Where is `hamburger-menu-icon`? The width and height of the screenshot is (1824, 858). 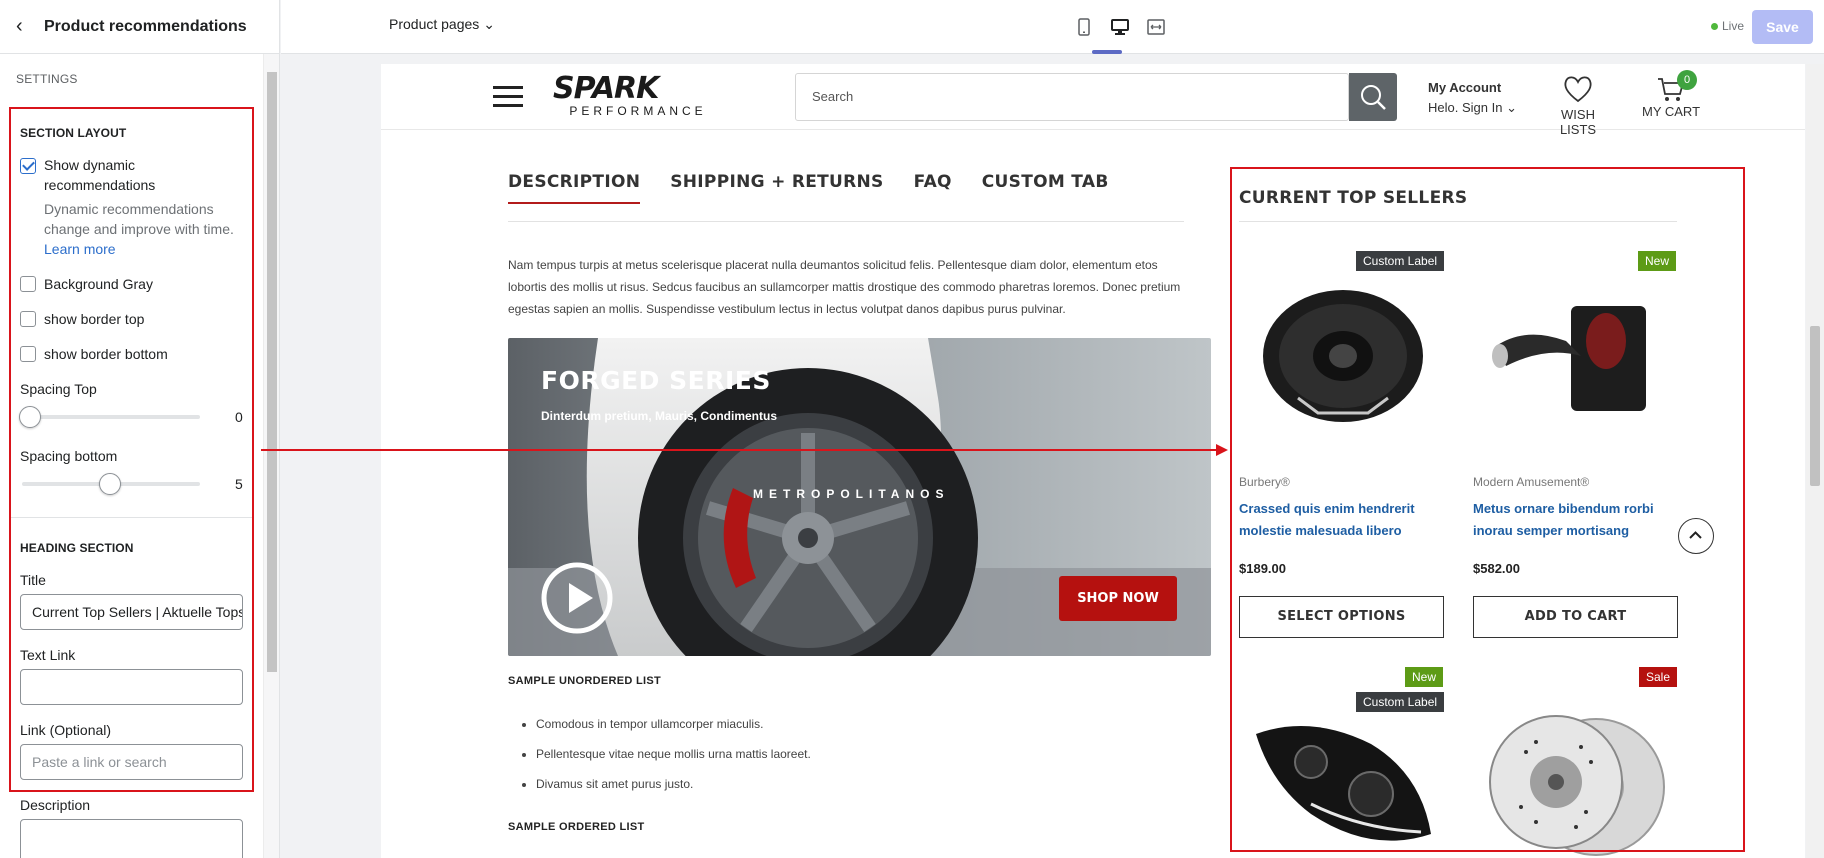
hamburger-menu-icon is located at coordinates (508, 99).